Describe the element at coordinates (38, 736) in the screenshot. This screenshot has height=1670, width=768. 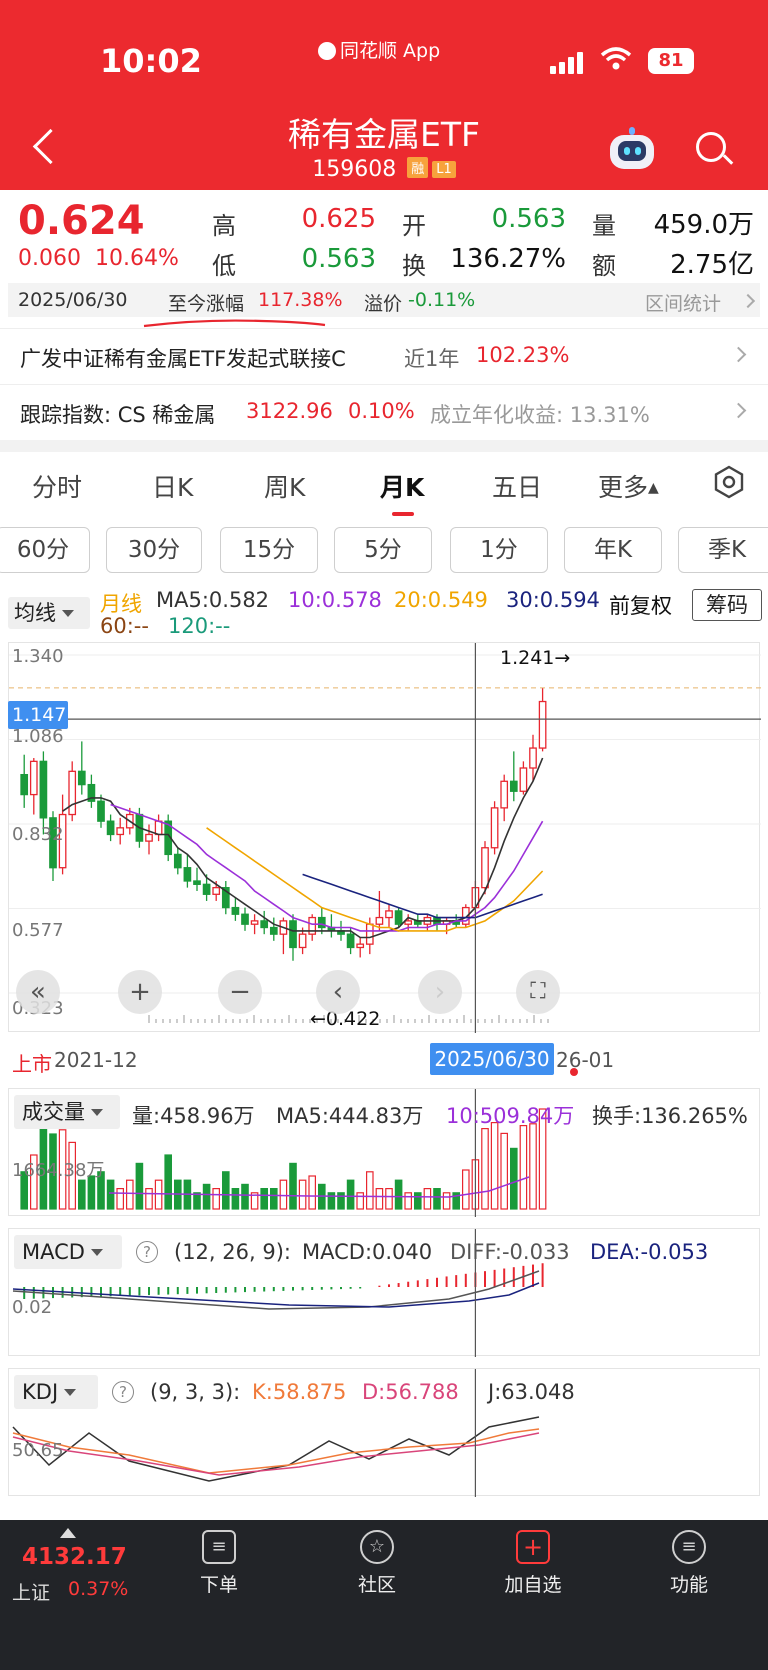
I see `y-tick: 1.086` at that location.